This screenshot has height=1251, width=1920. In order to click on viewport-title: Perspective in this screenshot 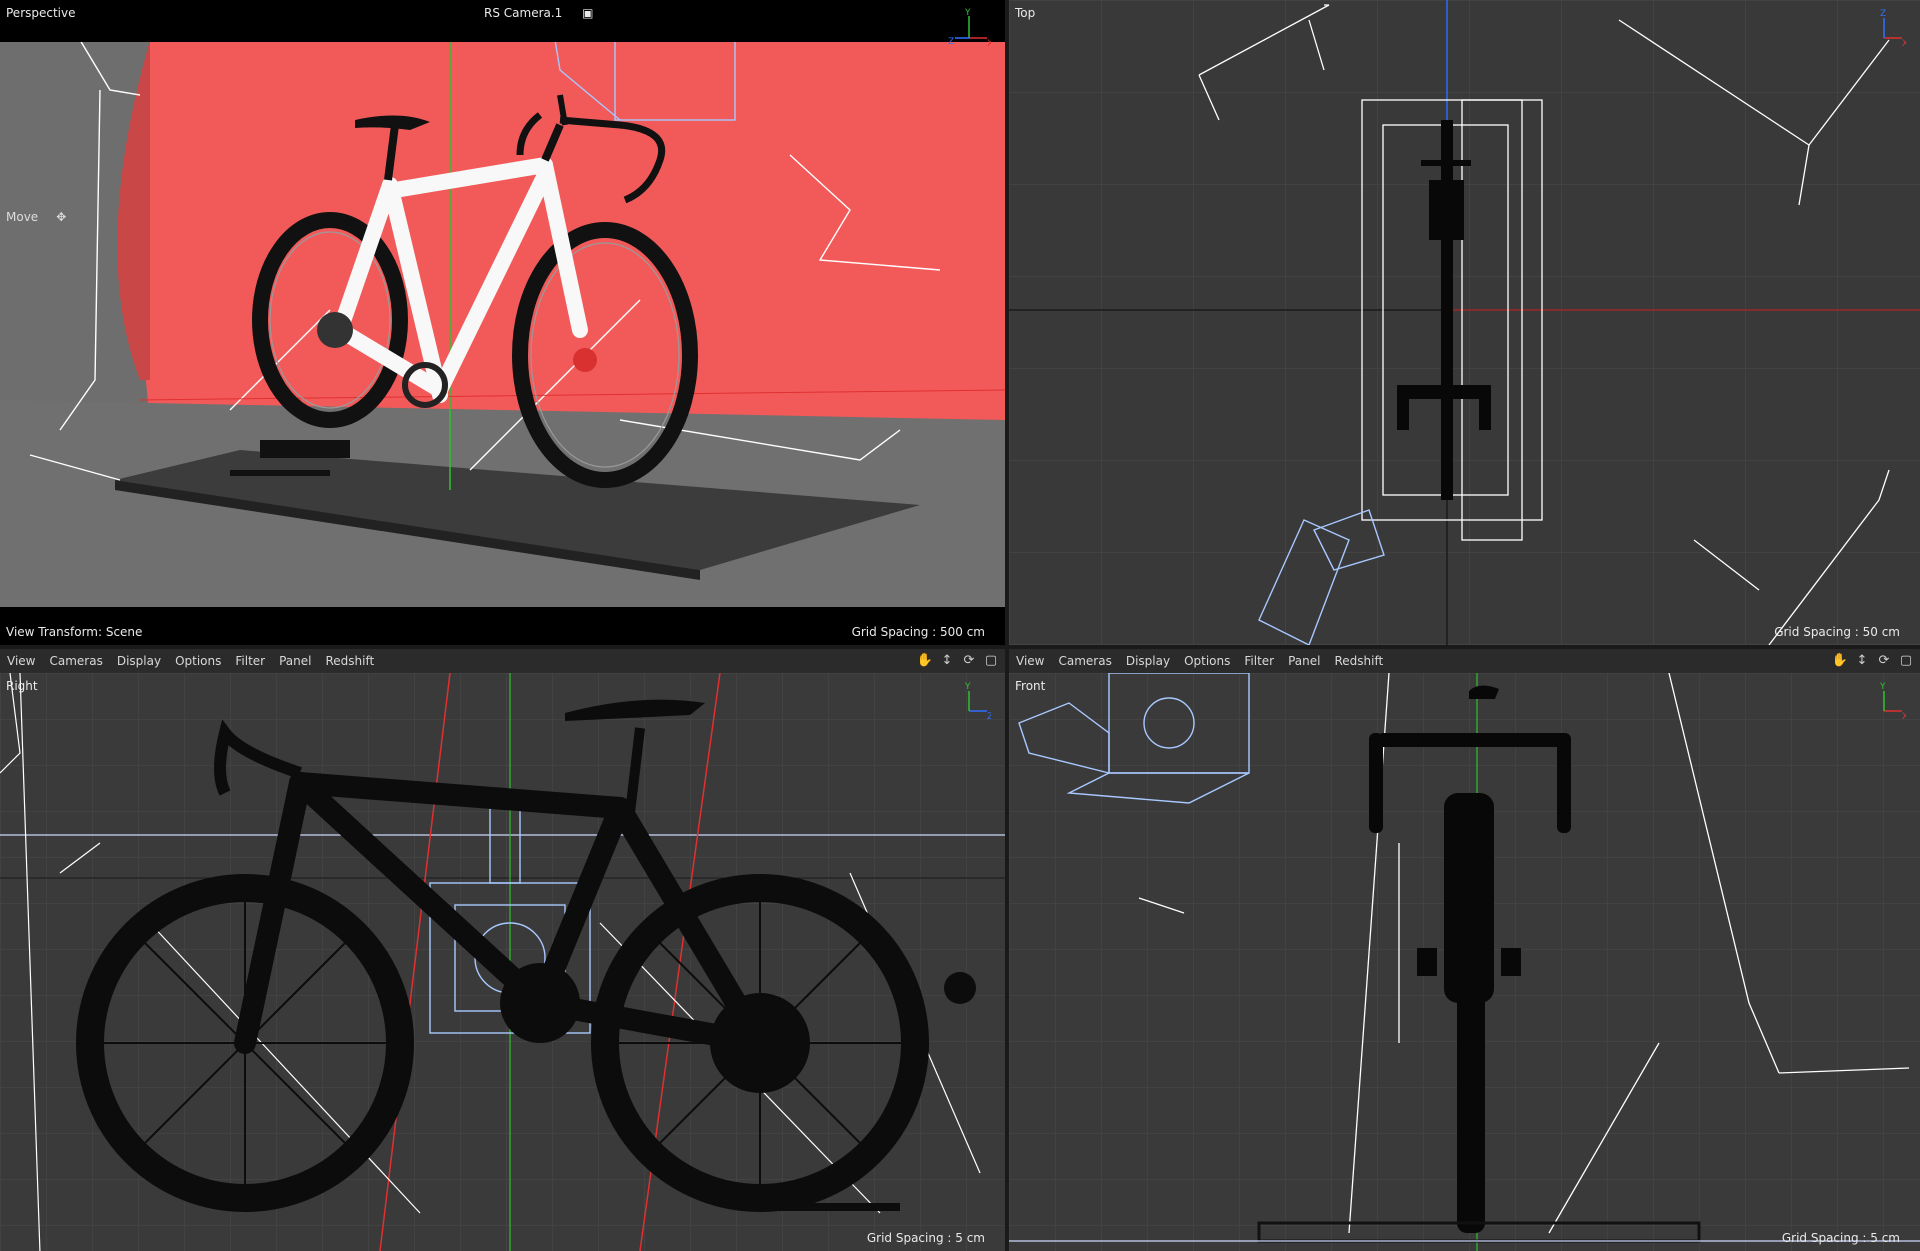, I will do `click(41, 13)`.